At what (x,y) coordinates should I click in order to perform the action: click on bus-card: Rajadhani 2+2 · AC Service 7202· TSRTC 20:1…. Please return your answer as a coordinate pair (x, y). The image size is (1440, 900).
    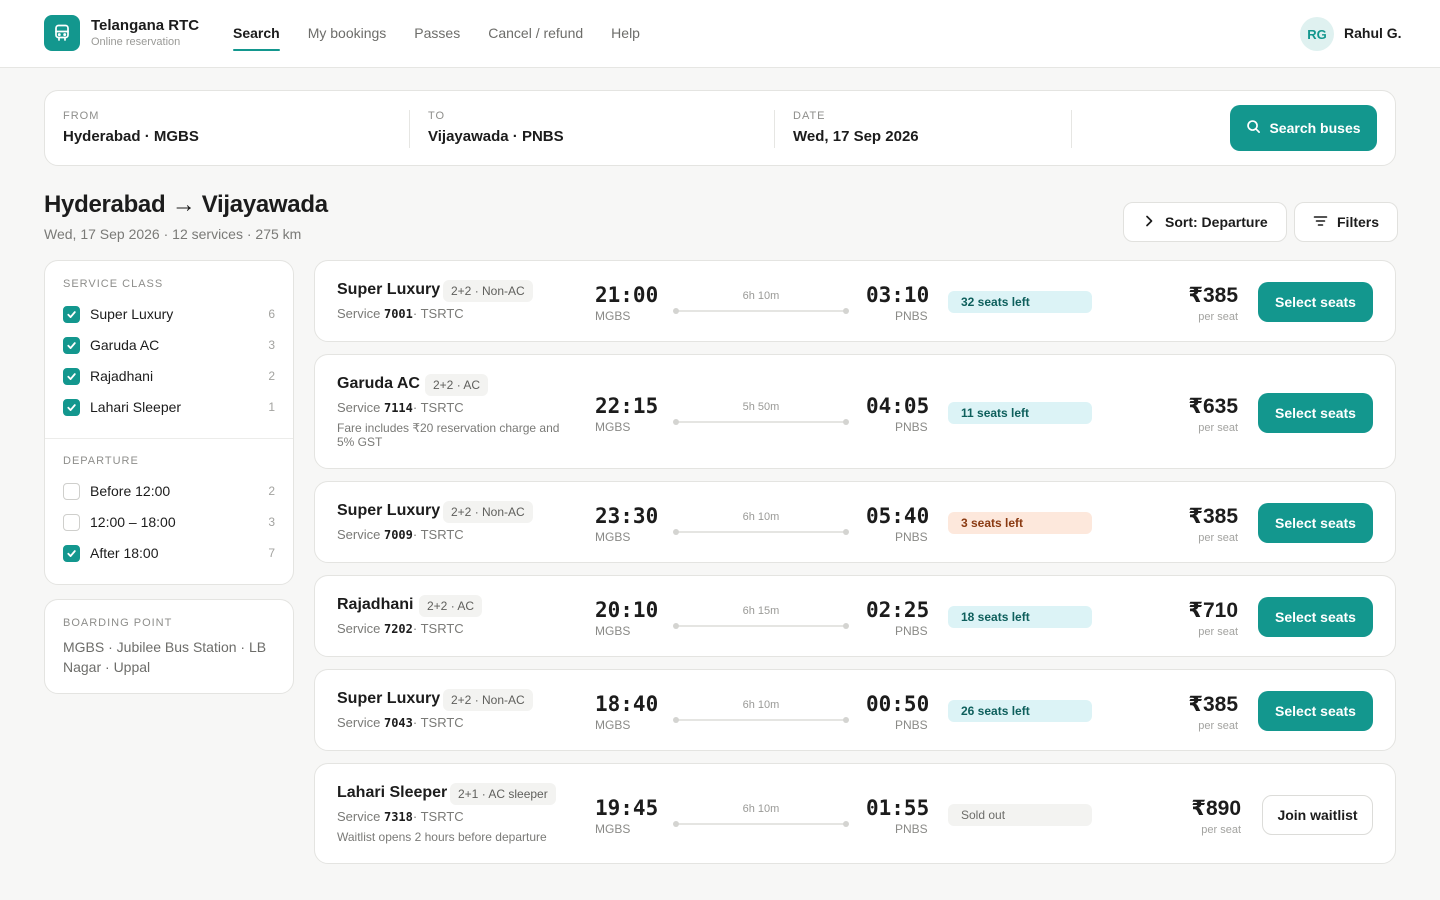
    Looking at the image, I should click on (855, 616).